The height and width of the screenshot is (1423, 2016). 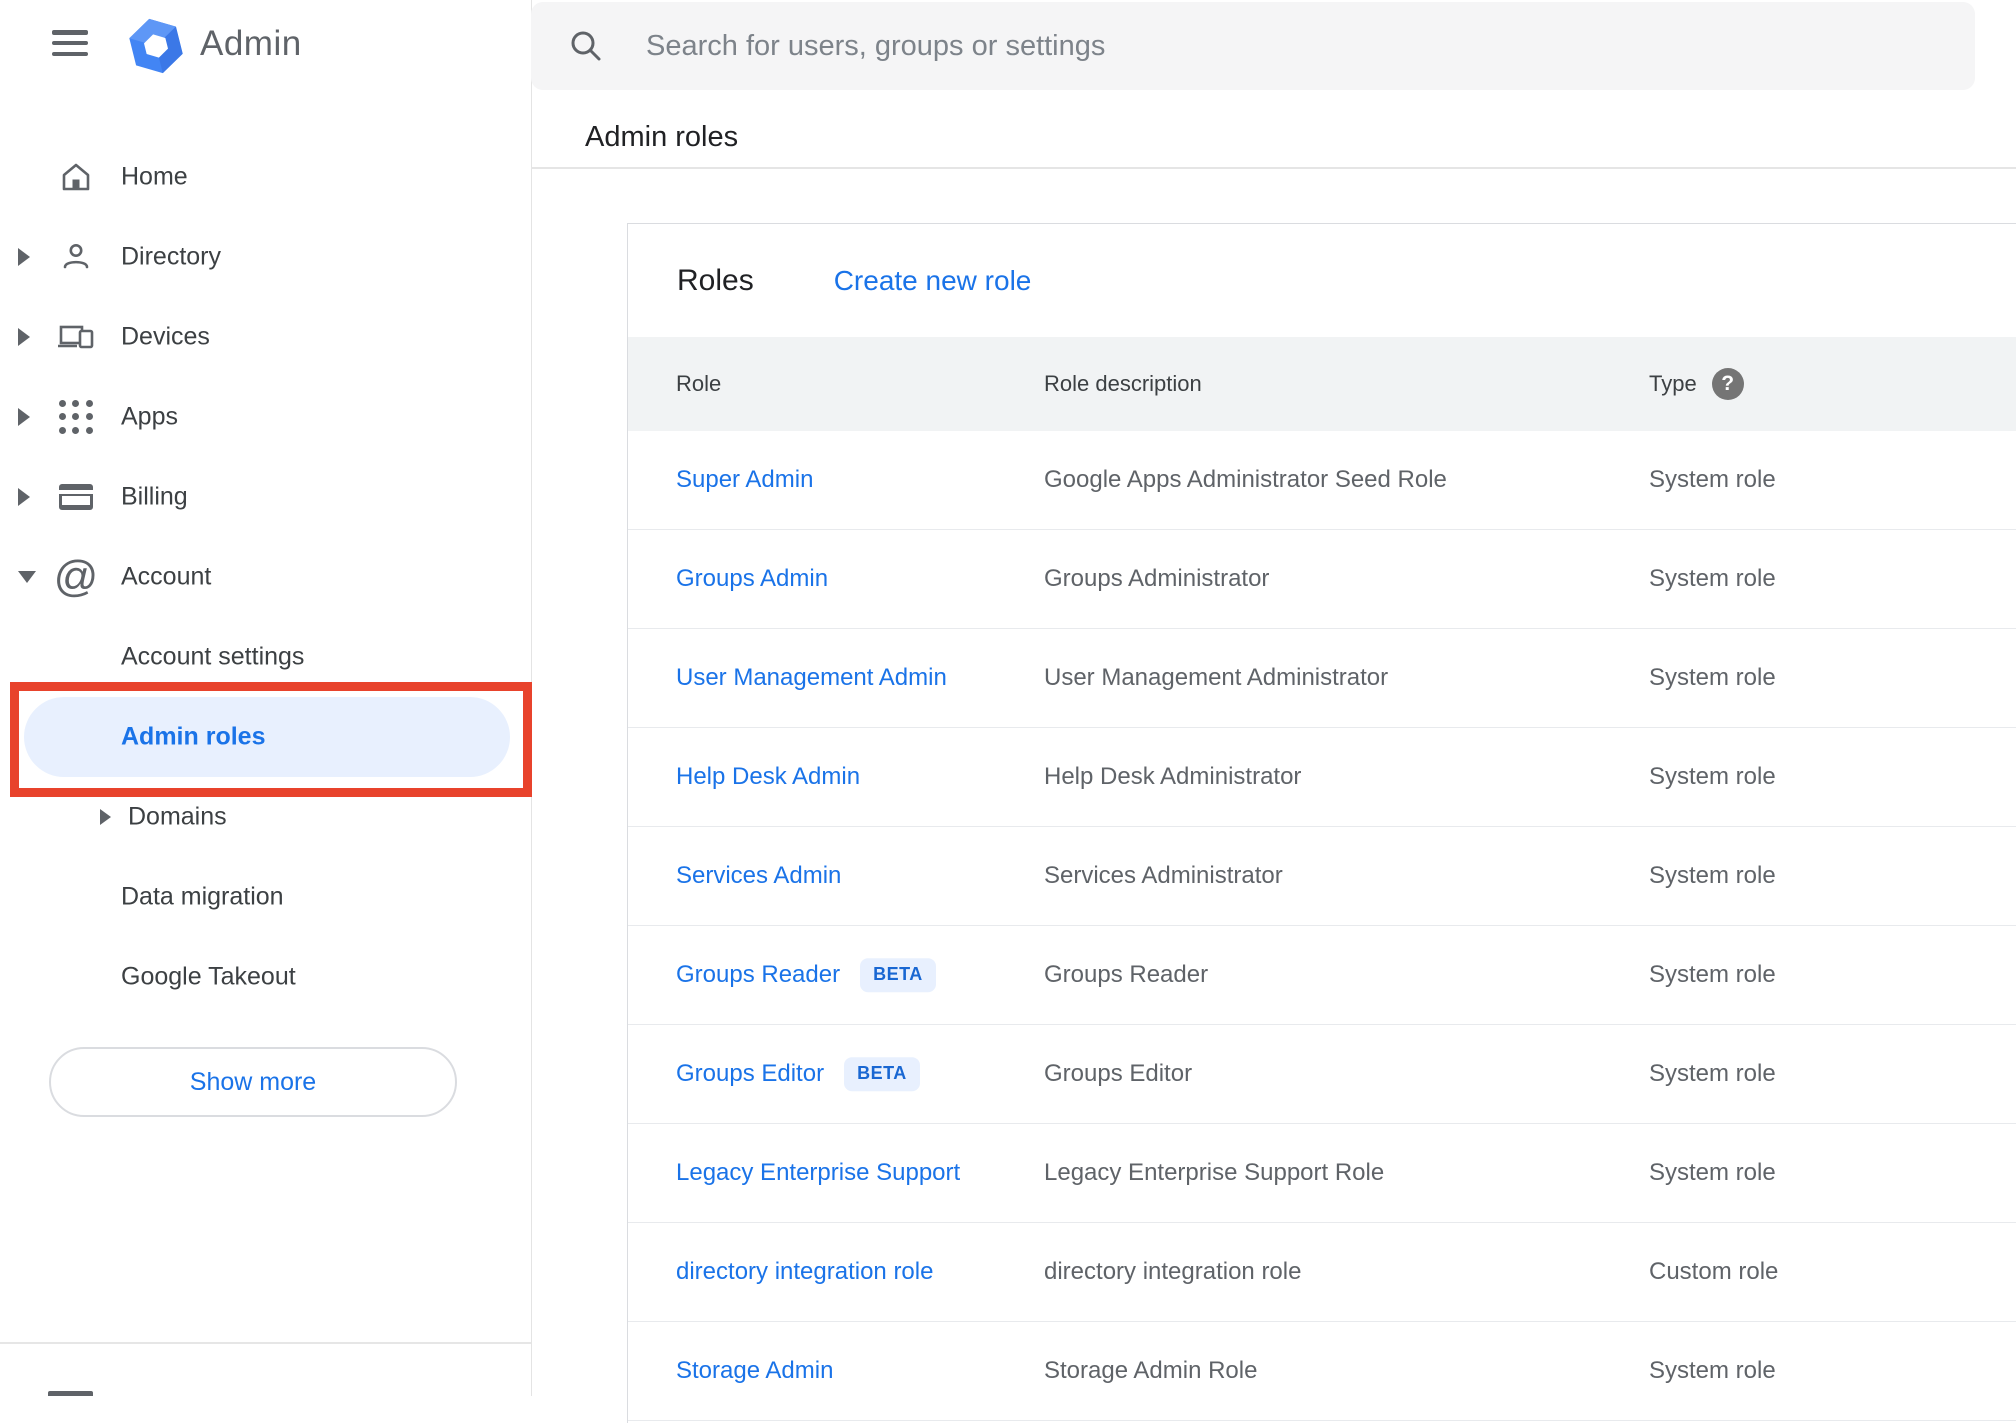 What do you see at coordinates (1727, 384) in the screenshot?
I see `help-icon: ?` at bounding box center [1727, 384].